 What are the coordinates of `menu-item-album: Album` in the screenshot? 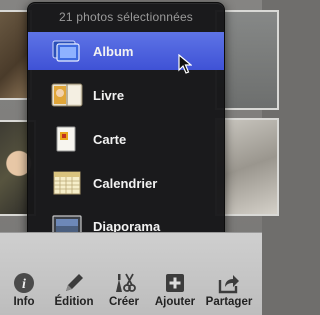 It's located at (126, 51).